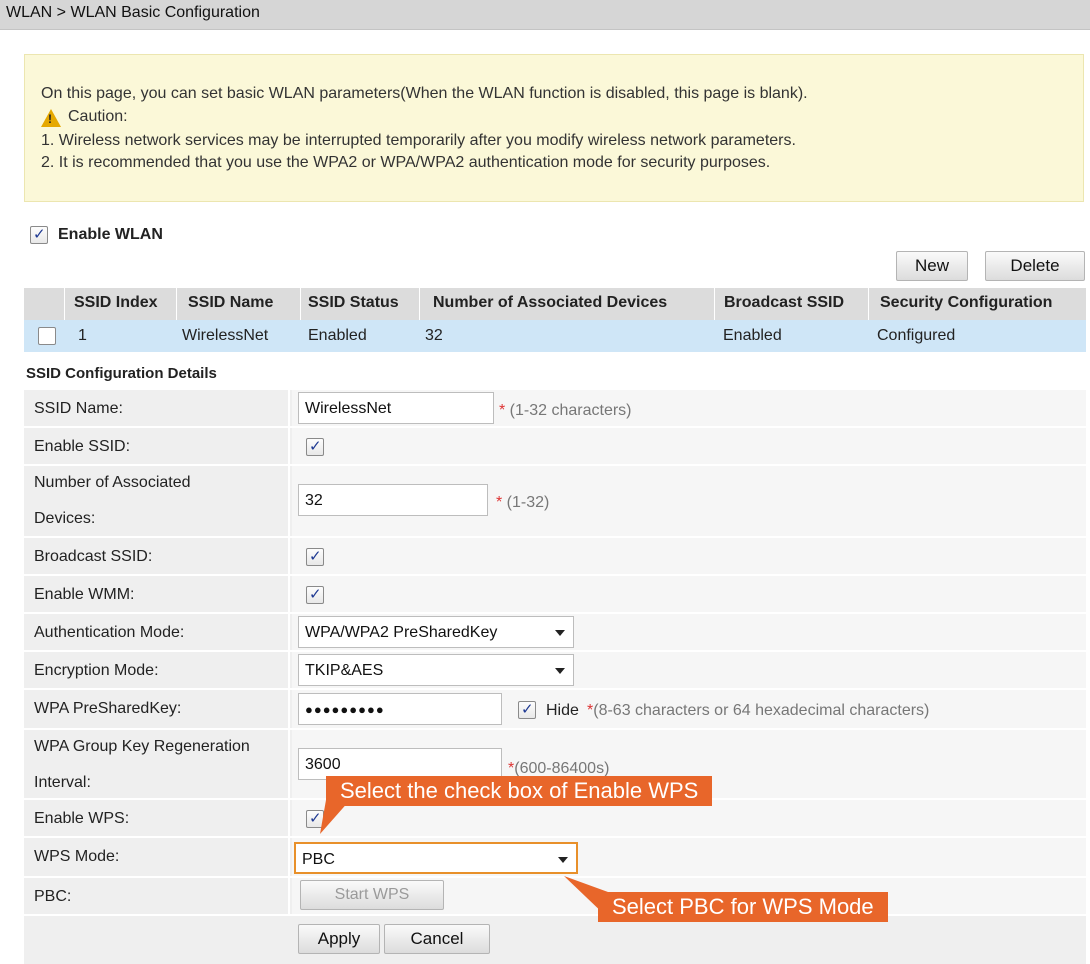  I want to click on delete-button: Delete, so click(1035, 266).